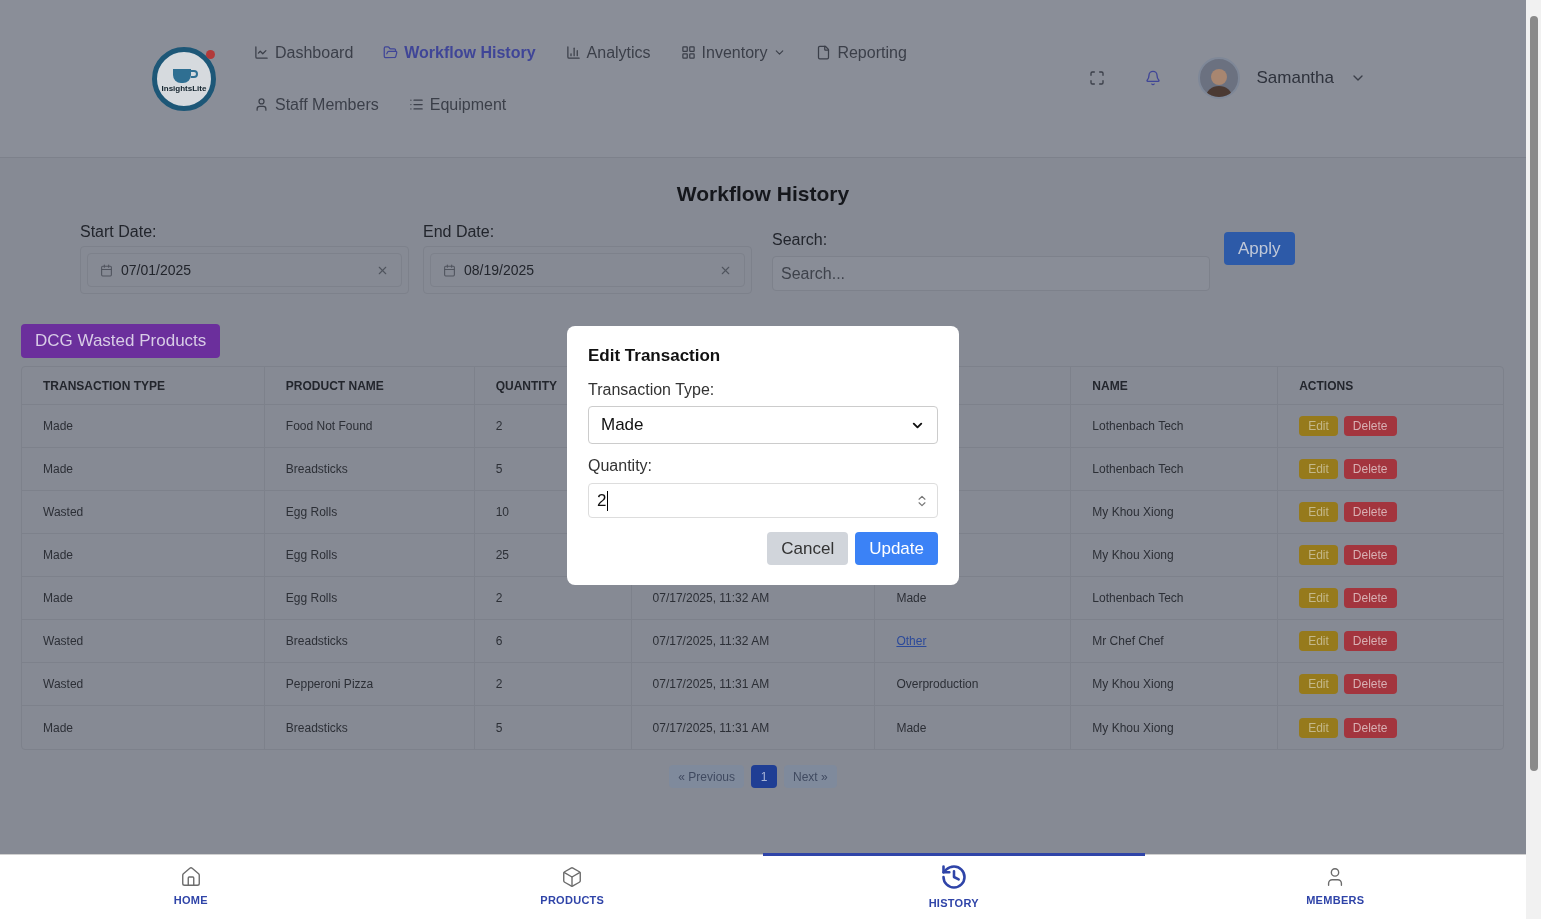 This screenshot has width=1541, height=919. Describe the element at coordinates (763, 194) in the screenshot. I see `page-title: Workflow History` at that location.